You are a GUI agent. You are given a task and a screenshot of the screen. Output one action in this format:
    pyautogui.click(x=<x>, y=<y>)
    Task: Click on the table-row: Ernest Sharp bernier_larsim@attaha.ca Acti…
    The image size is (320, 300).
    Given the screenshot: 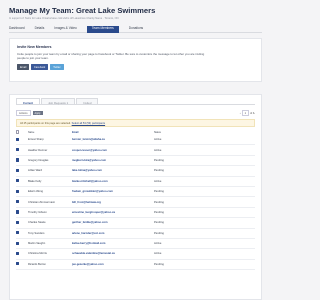 What is the action you would take?
    pyautogui.click(x=135, y=140)
    